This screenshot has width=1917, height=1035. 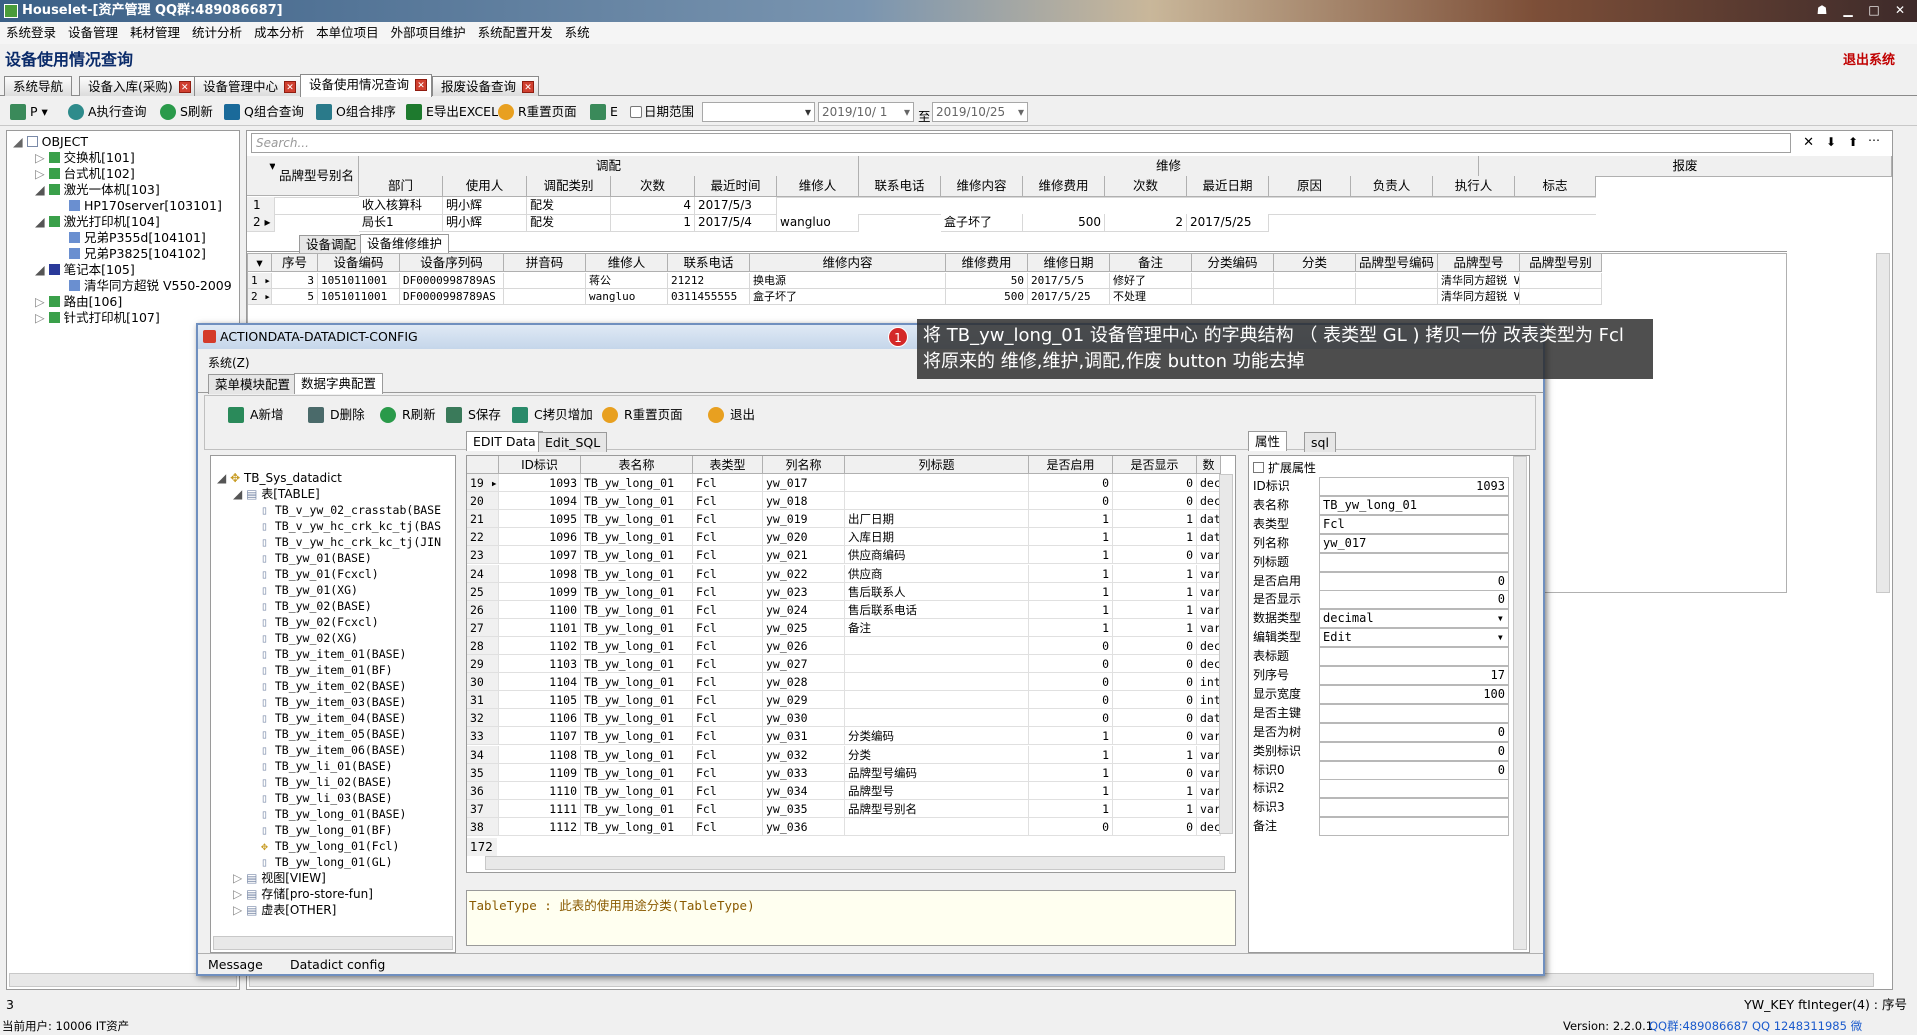 What do you see at coordinates (569, 186) in the screenshot?
I see `column-header: 调配类别` at bounding box center [569, 186].